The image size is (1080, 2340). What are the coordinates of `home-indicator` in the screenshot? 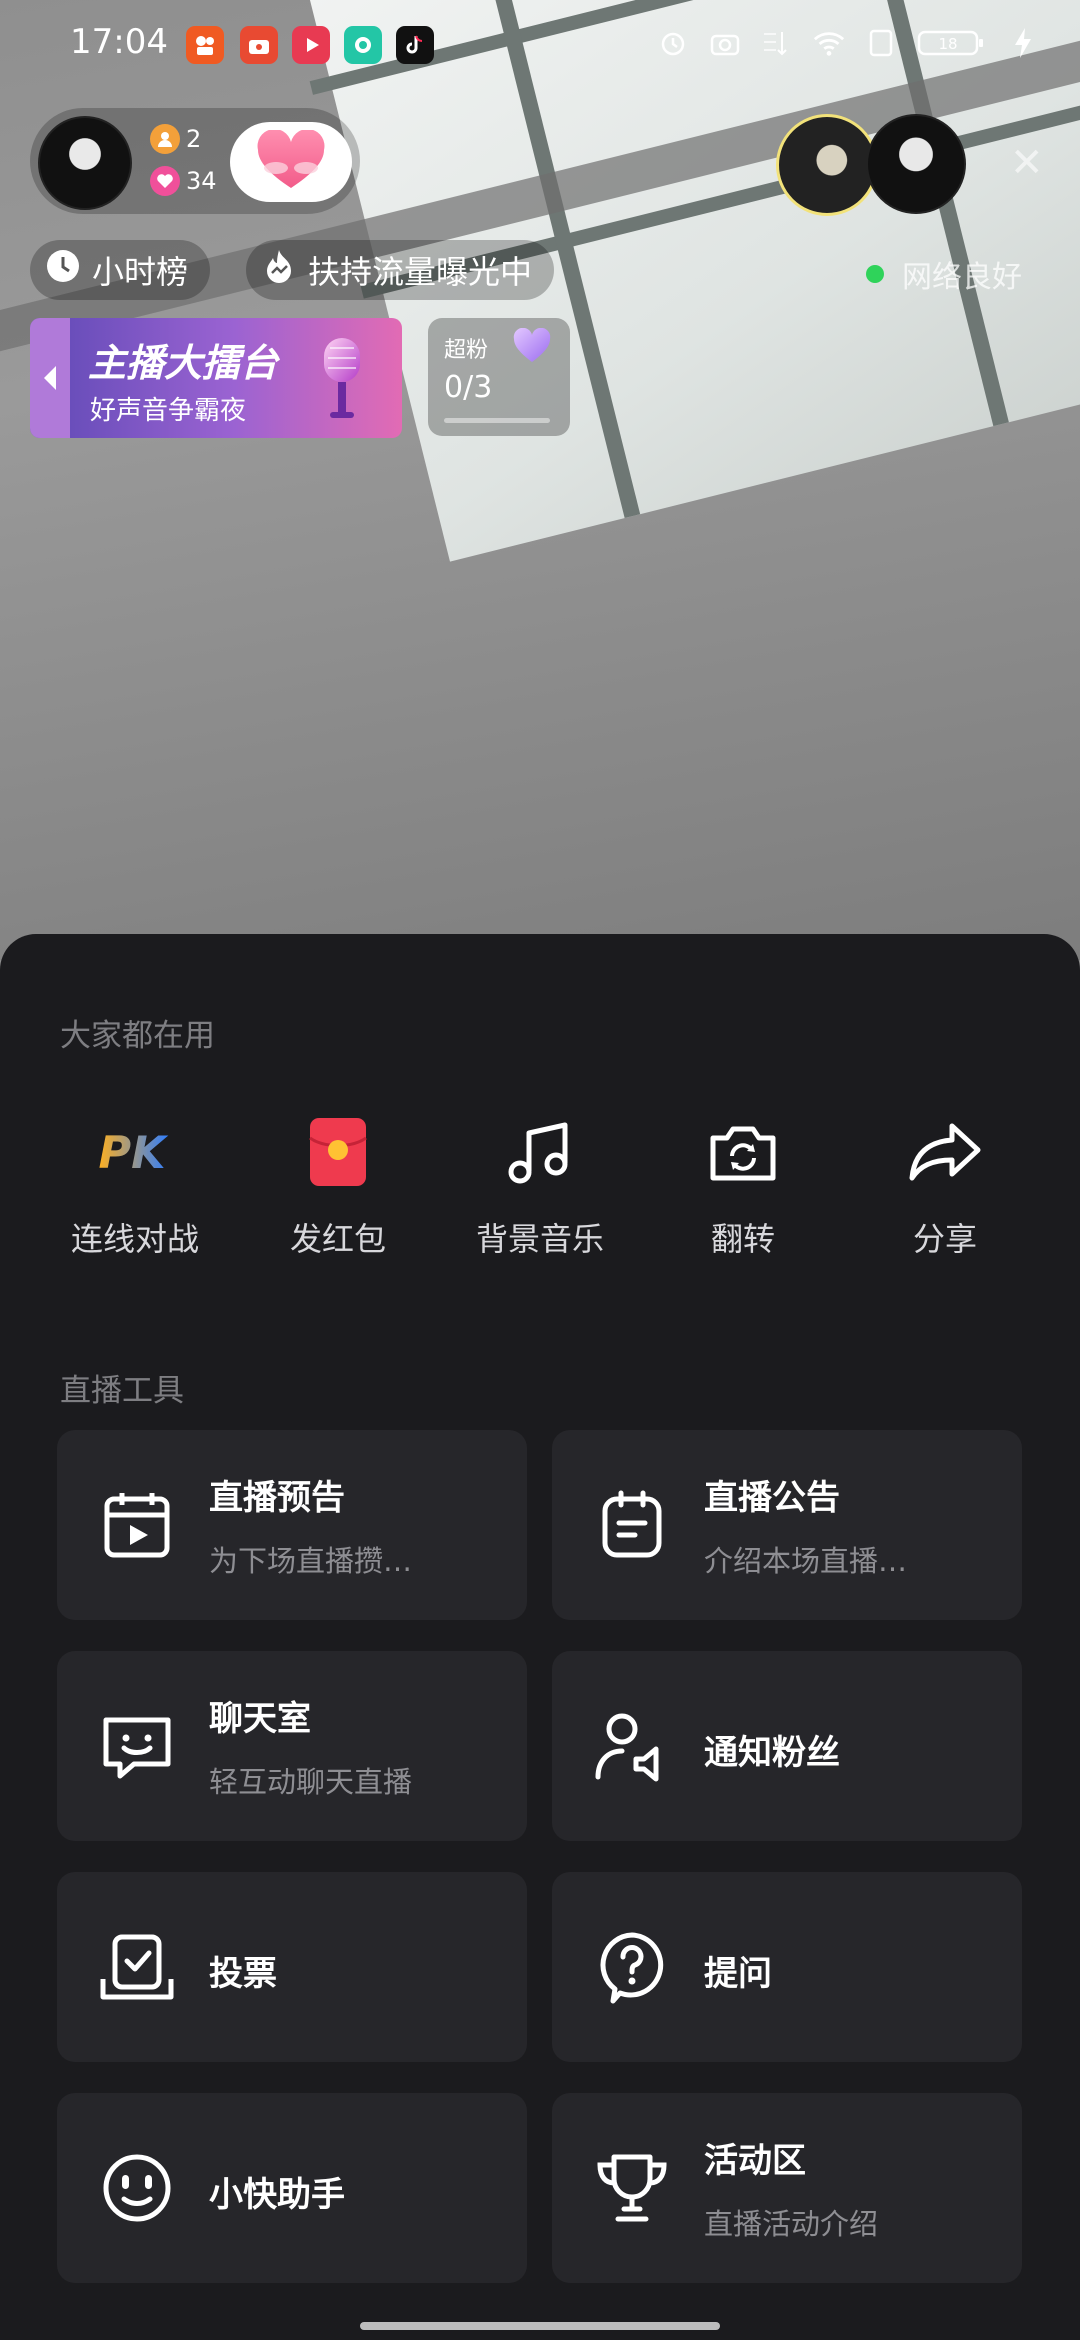 It's located at (540, 2326).